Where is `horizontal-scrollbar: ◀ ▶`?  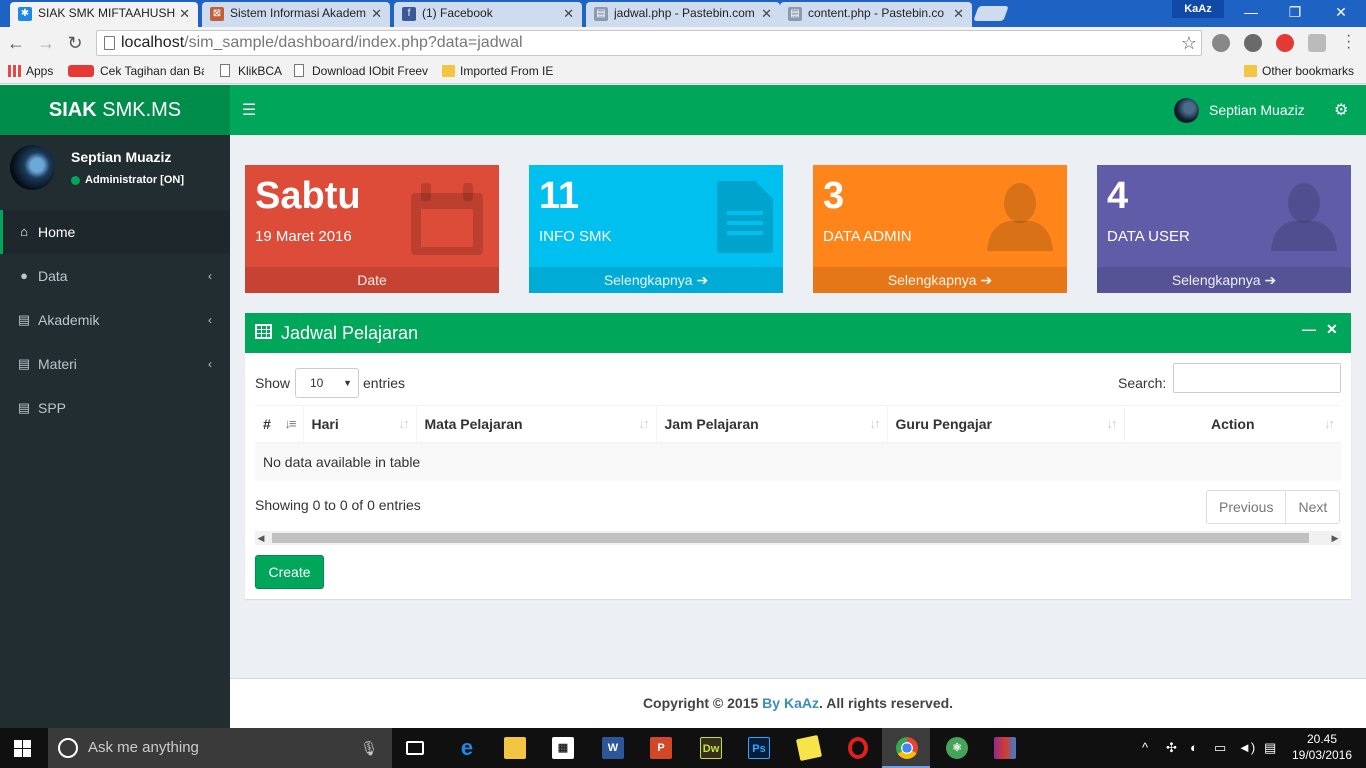
horizontal-scrollbar: ◀ ▶ is located at coordinates (798, 538).